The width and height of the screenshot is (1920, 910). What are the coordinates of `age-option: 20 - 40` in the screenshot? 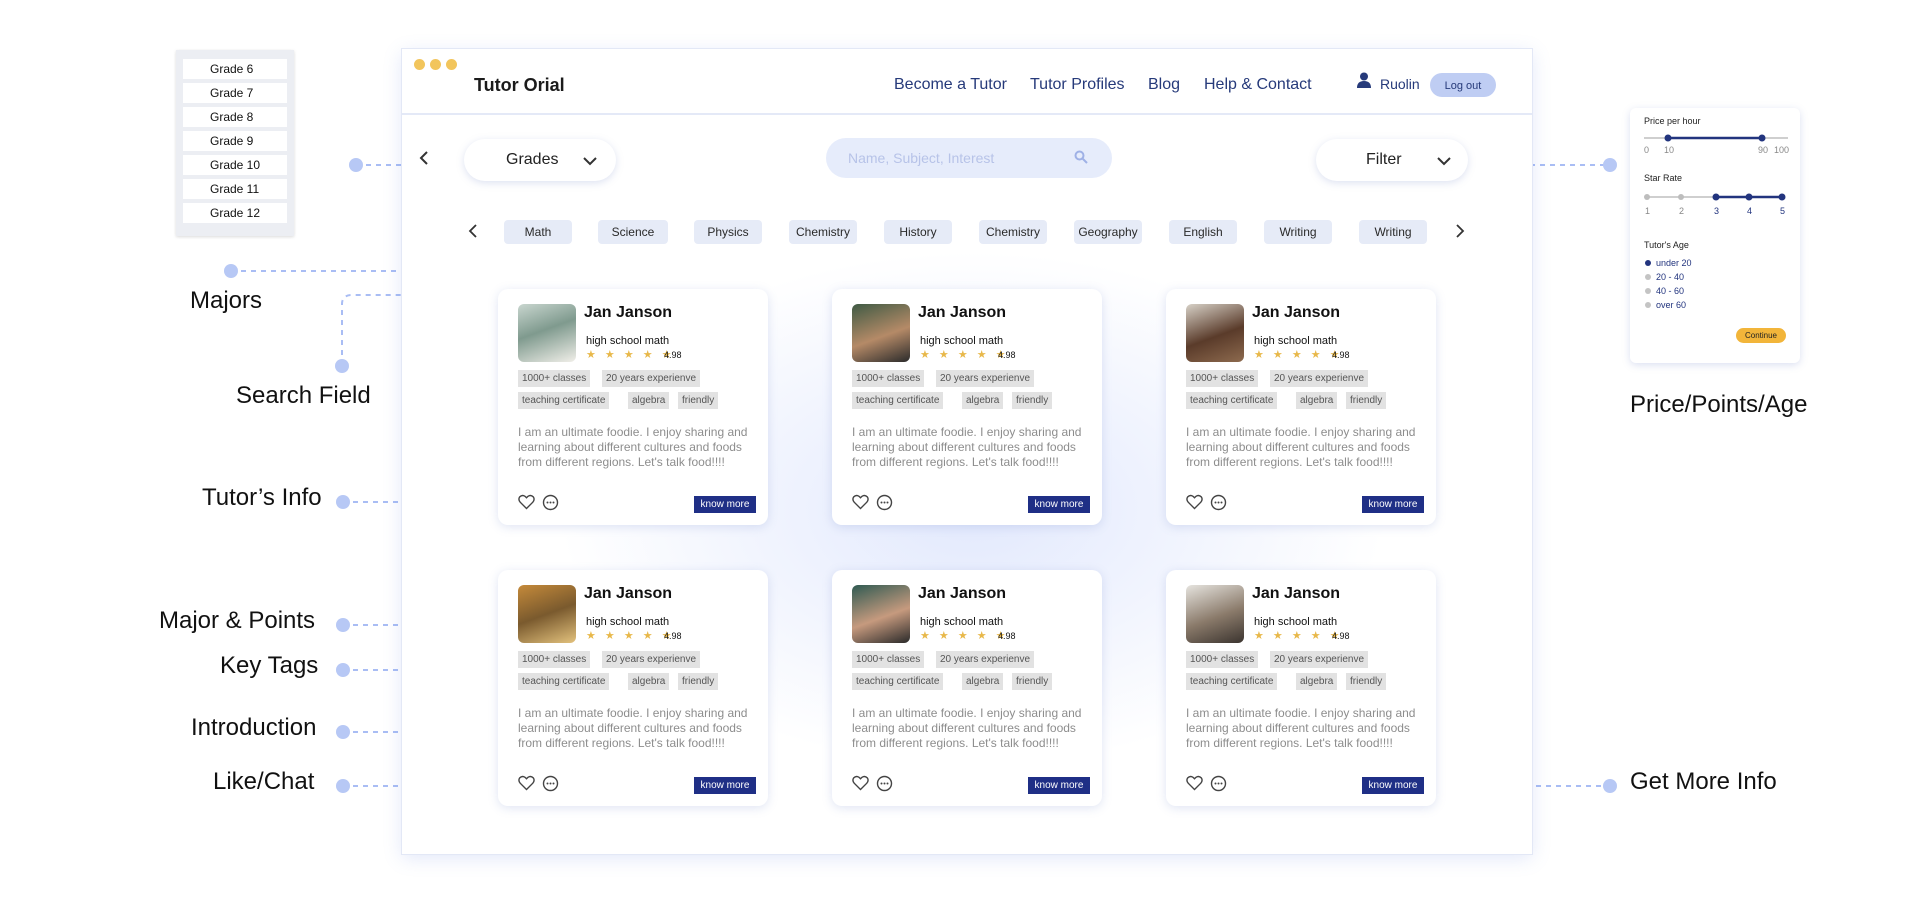 It's located at (1670, 277).